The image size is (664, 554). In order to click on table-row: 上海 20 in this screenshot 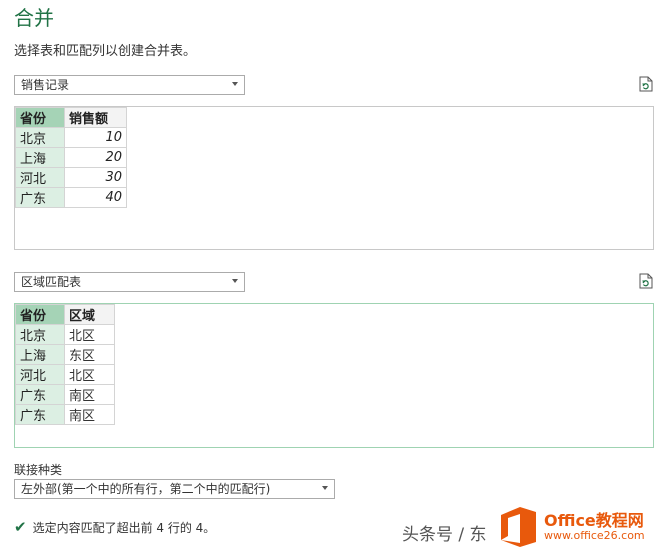, I will do `click(71, 157)`.